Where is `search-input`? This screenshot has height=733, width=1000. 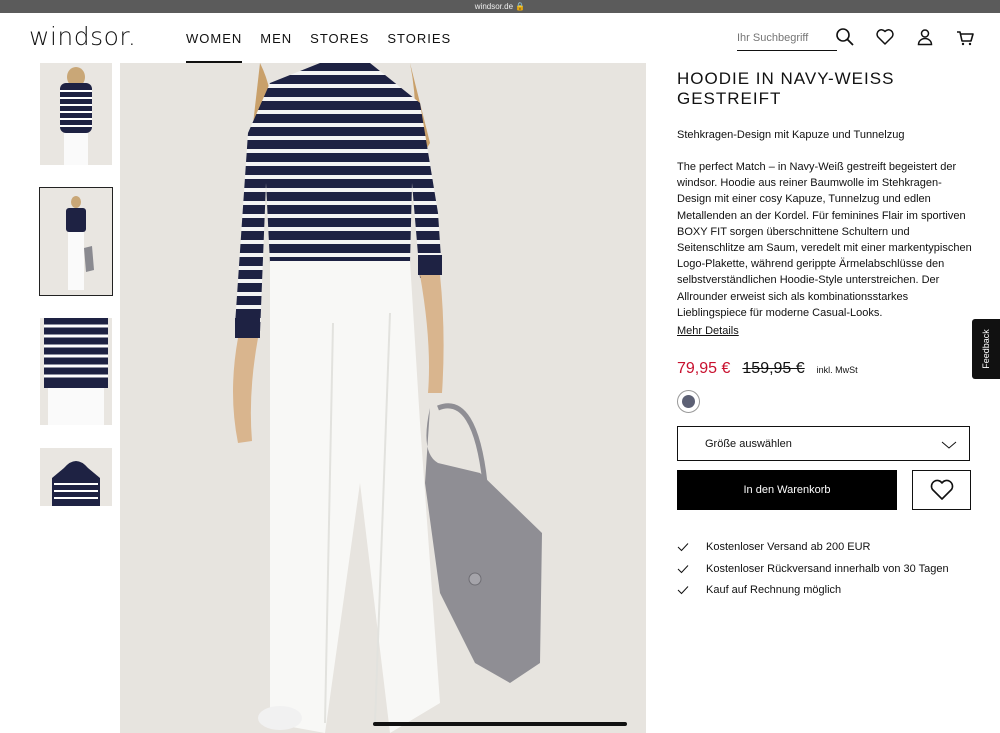 search-input is located at coordinates (787, 38).